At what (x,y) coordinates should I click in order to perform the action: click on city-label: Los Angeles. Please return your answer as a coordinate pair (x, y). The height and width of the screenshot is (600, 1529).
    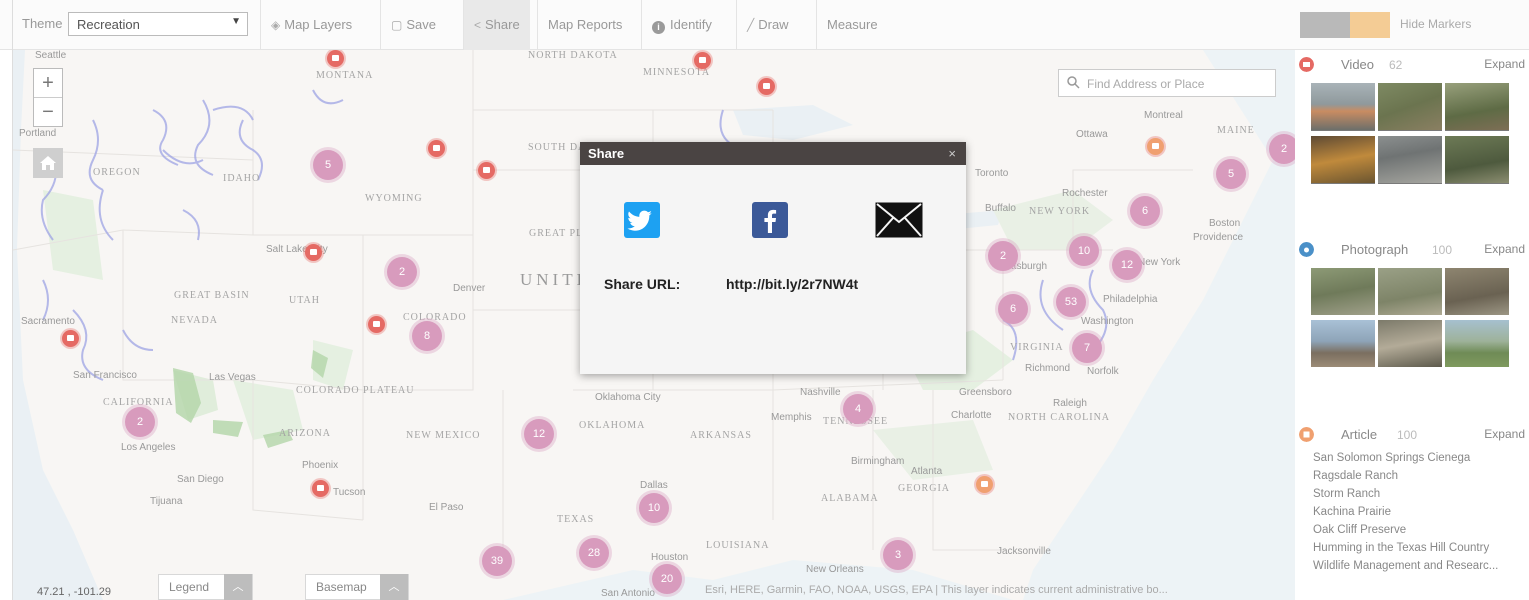
    Looking at the image, I should click on (148, 447).